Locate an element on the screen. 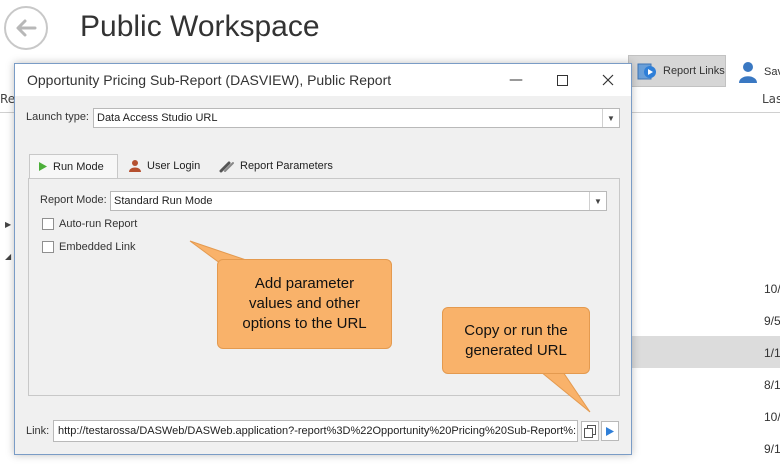 Image resolution: width=780 pixels, height=466 pixels. copy-callout: Copy or run the generated URL is located at coordinates (516, 340).